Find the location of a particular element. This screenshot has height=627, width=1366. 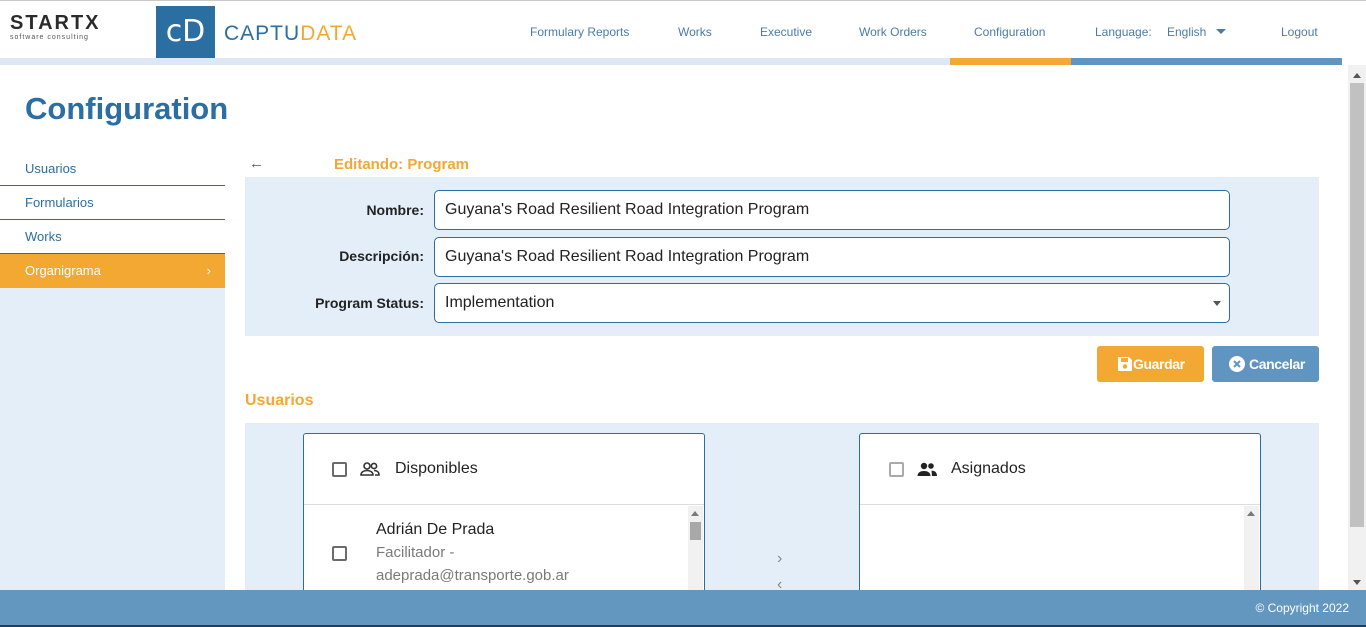

user-checkbox is located at coordinates (339, 553).